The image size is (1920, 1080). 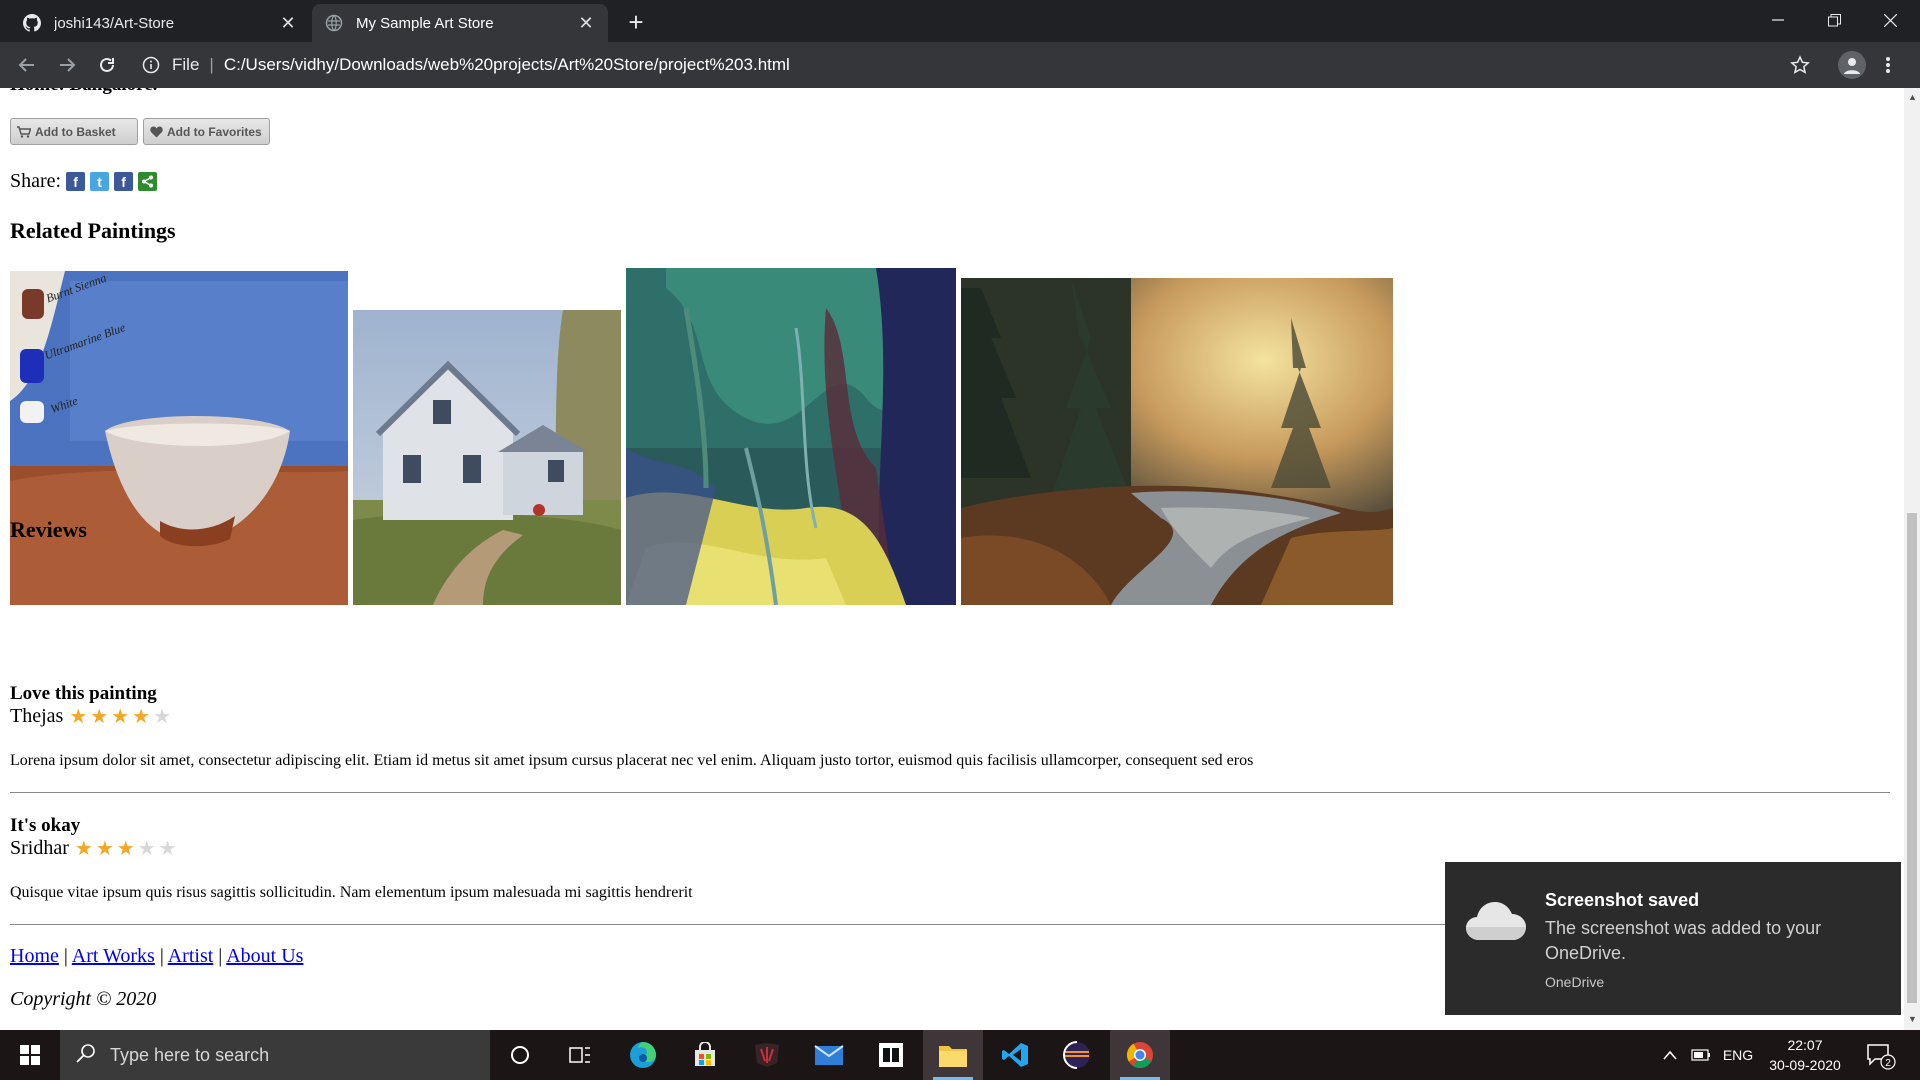 What do you see at coordinates (705, 1055) in the screenshot?
I see `microsoft-store-icon` at bounding box center [705, 1055].